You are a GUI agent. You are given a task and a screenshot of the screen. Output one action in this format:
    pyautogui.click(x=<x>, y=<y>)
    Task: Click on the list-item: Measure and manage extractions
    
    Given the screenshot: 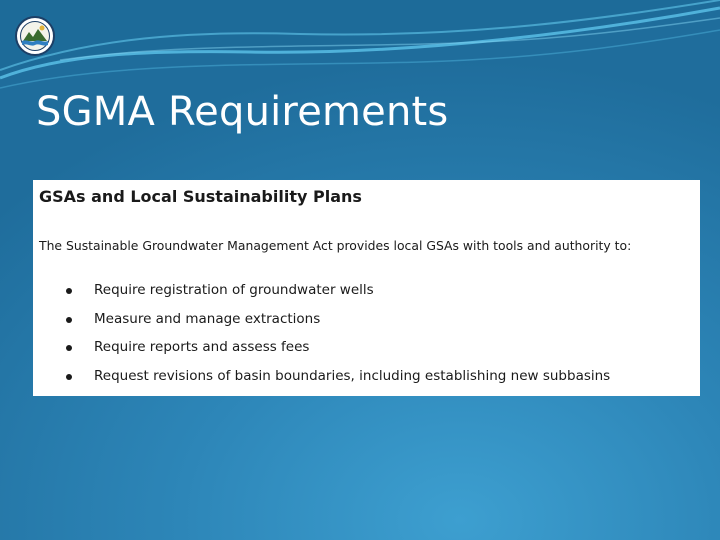 What is the action you would take?
    pyautogui.click(x=336, y=325)
    